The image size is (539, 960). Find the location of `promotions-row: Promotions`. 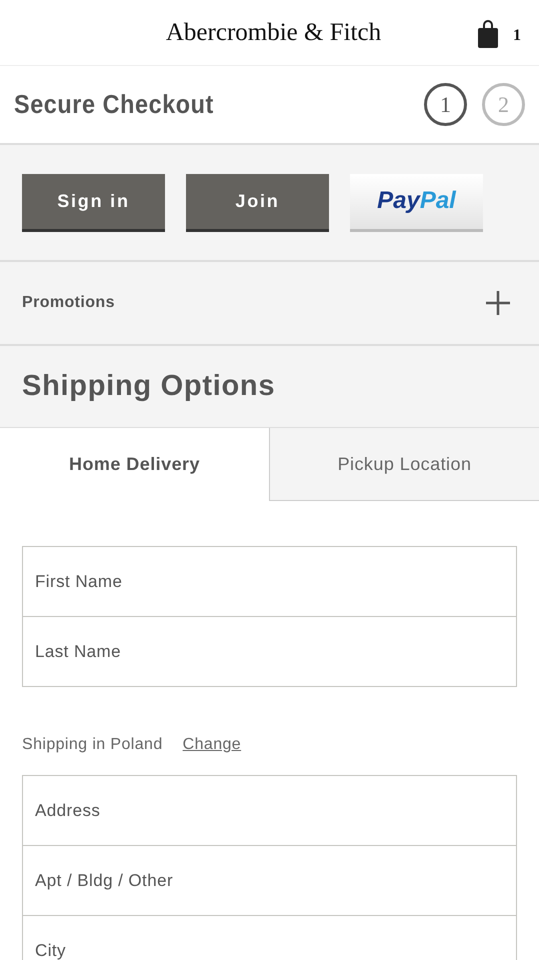

promotions-row: Promotions is located at coordinates (269, 304).